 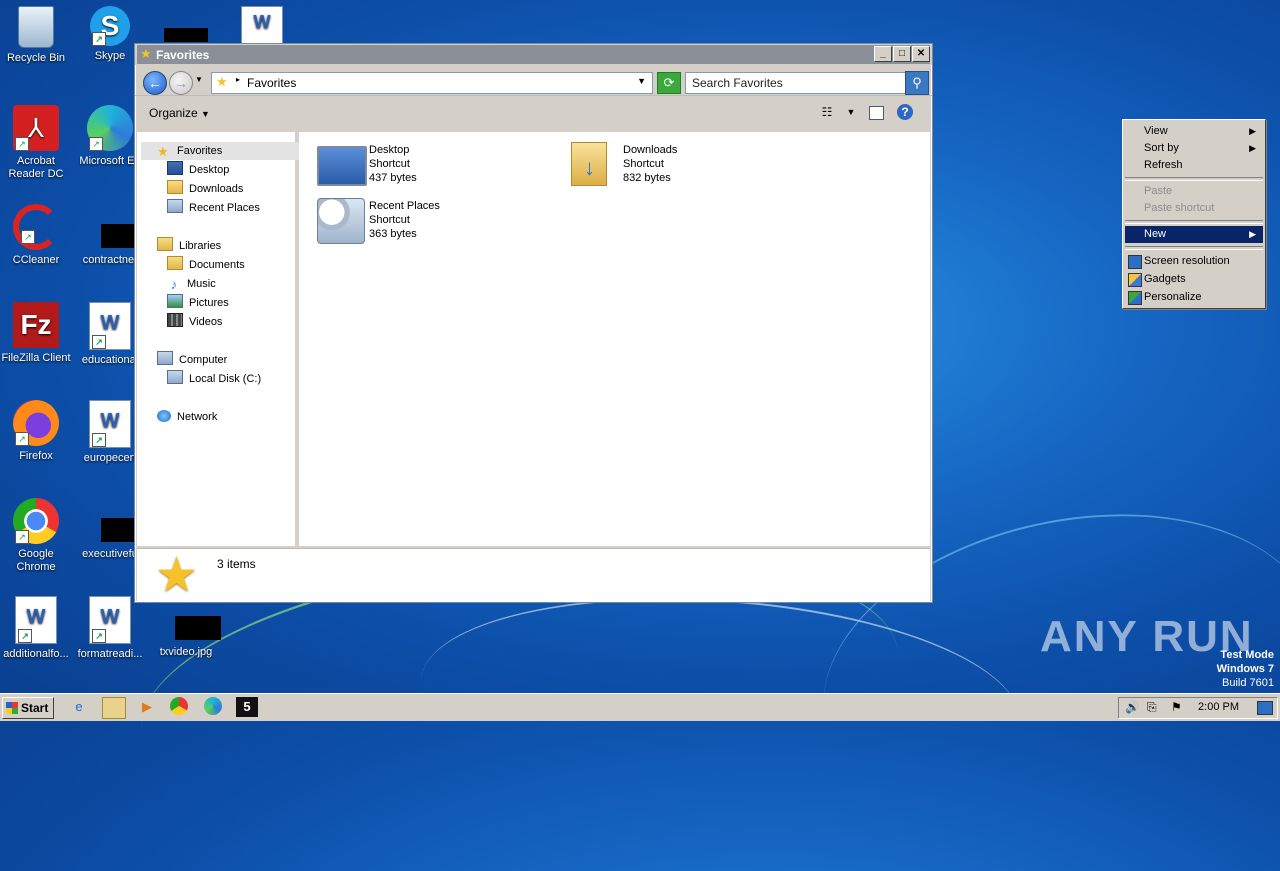 I want to click on start-button: Start, so click(x=28, y=708).